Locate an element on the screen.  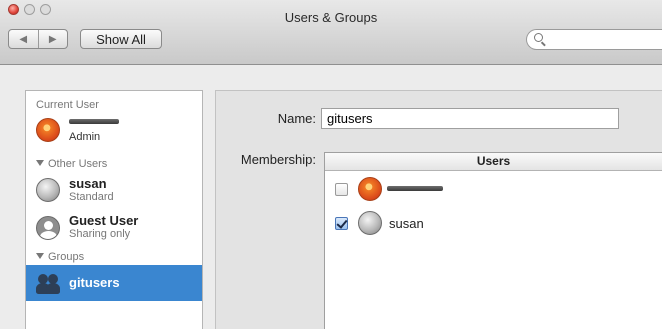
current-user-role: Admin is located at coordinates (85, 137).